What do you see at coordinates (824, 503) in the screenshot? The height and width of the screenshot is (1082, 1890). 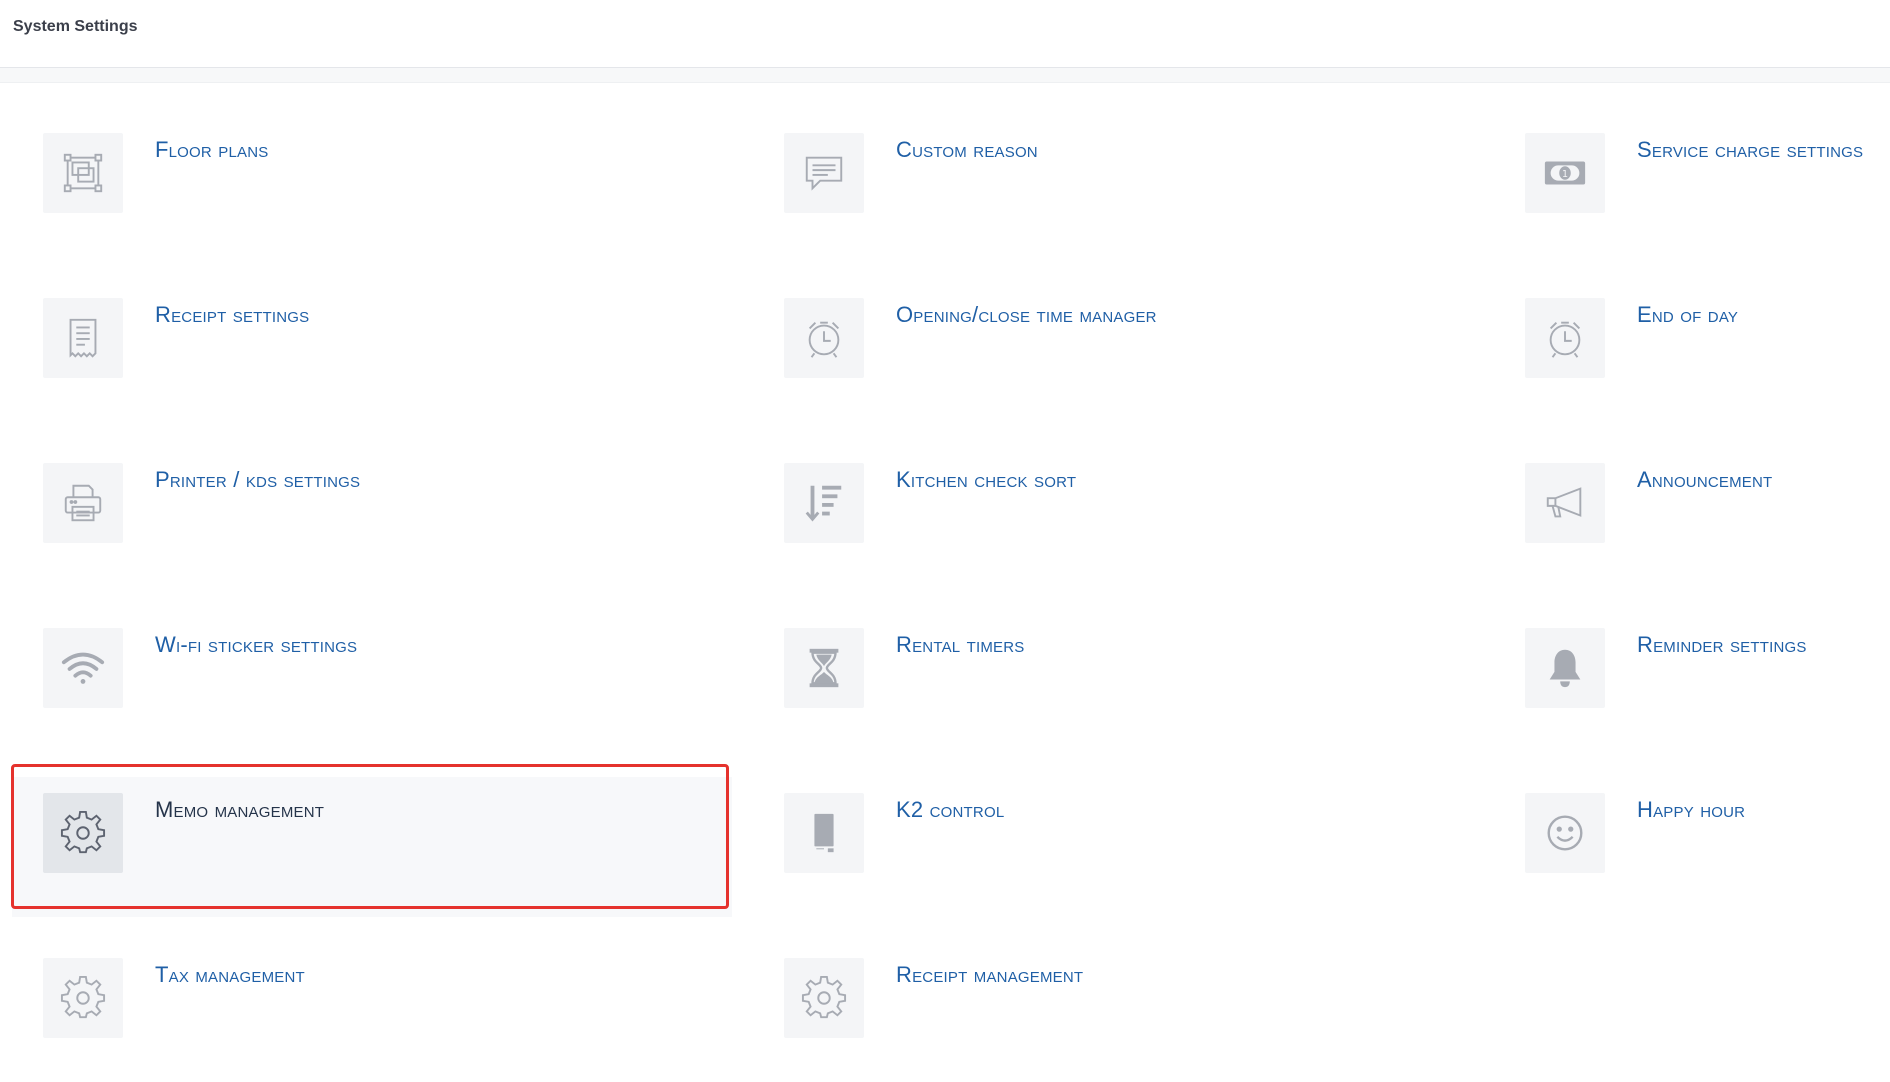 I see `sort-icon` at bounding box center [824, 503].